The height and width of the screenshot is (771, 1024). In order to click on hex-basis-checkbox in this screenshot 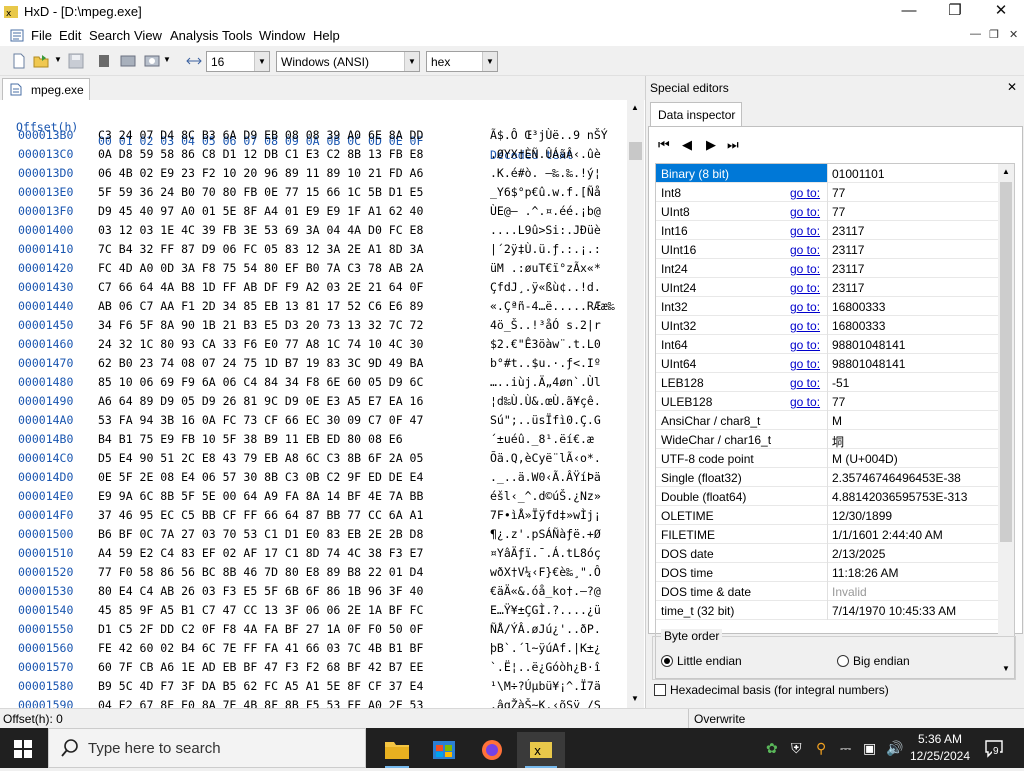, I will do `click(660, 690)`.